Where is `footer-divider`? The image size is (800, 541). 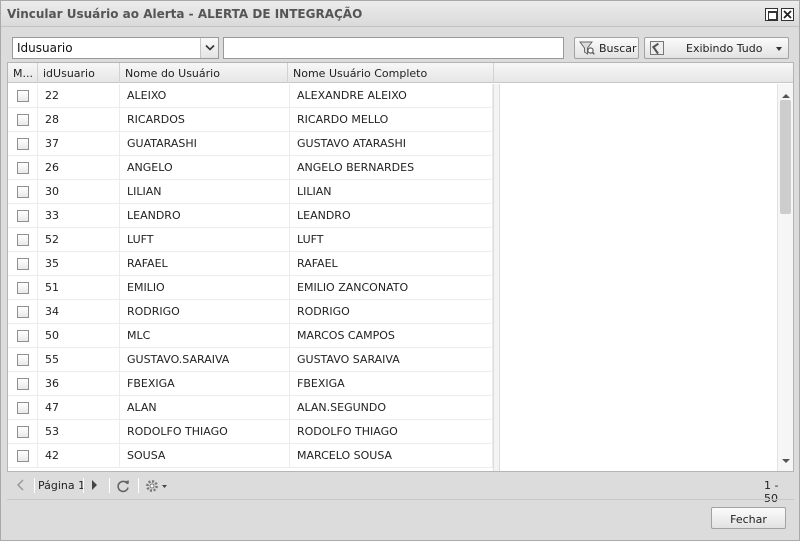 footer-divider is located at coordinates (400, 499).